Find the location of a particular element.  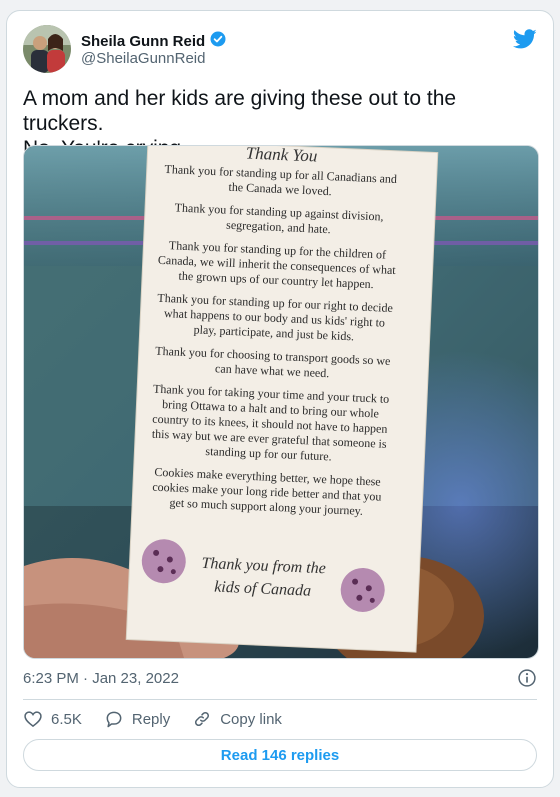

reply-button: Reply is located at coordinates (137, 719).